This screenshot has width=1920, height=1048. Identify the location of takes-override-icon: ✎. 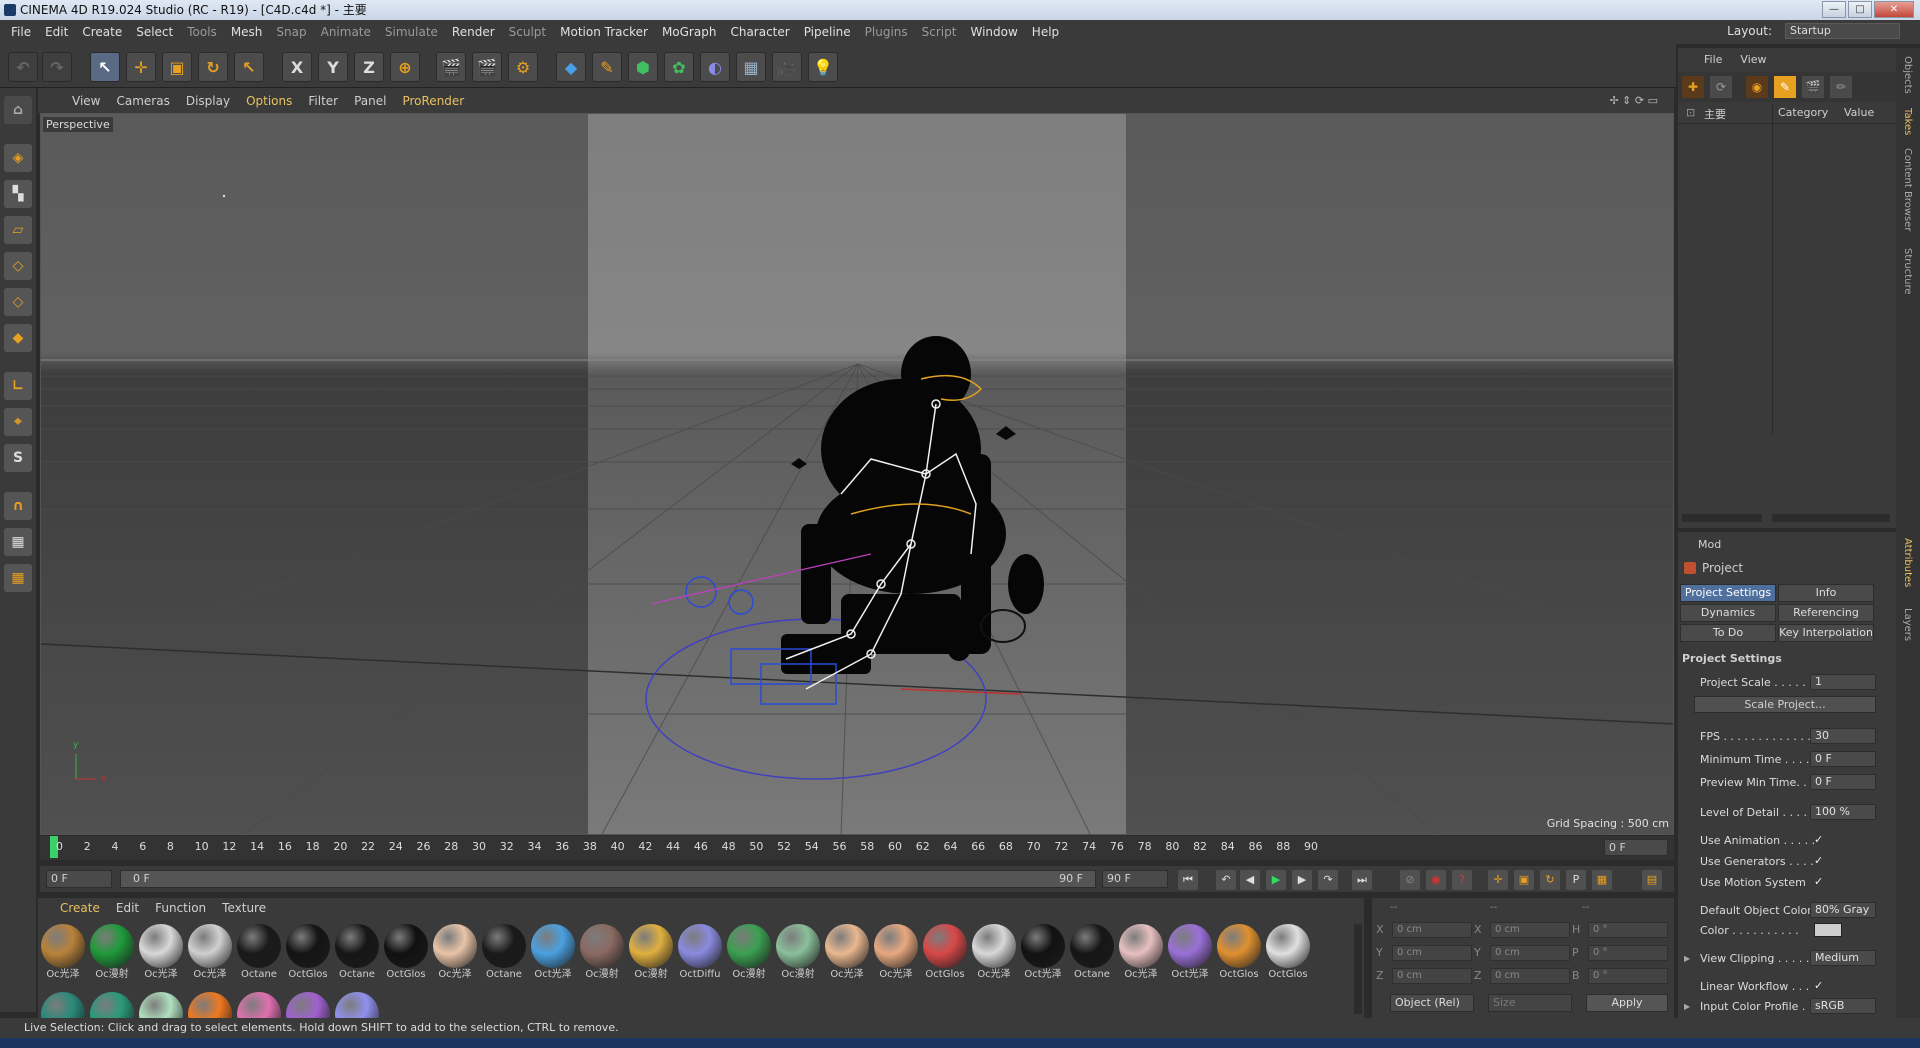
(1785, 87).